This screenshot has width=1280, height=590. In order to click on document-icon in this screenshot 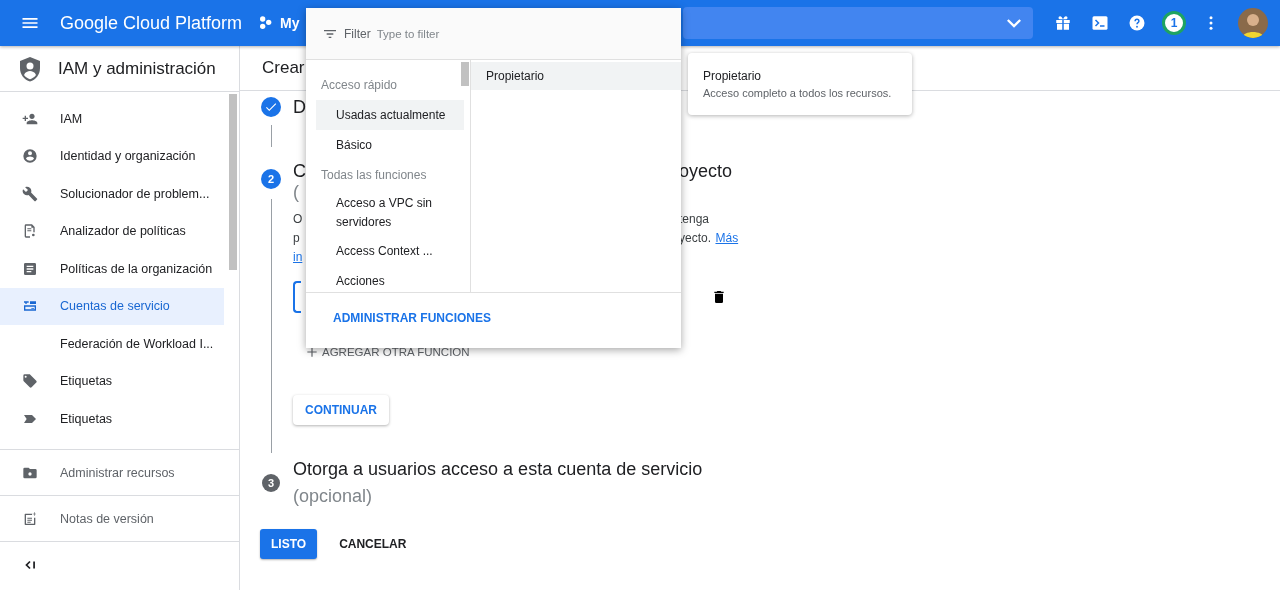, I will do `click(30, 268)`.